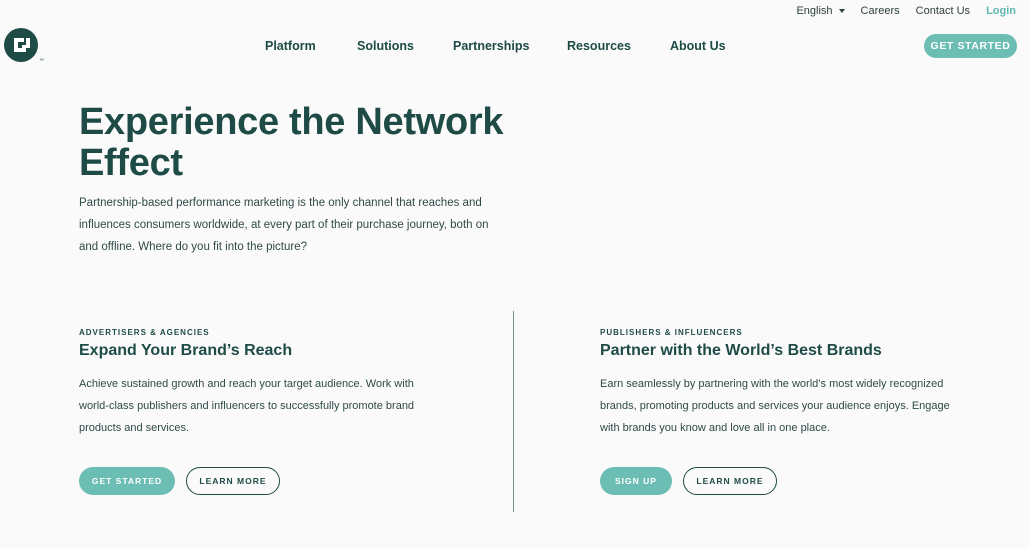  Describe the element at coordinates (1001, 11) in the screenshot. I see `login-link: Login` at that location.